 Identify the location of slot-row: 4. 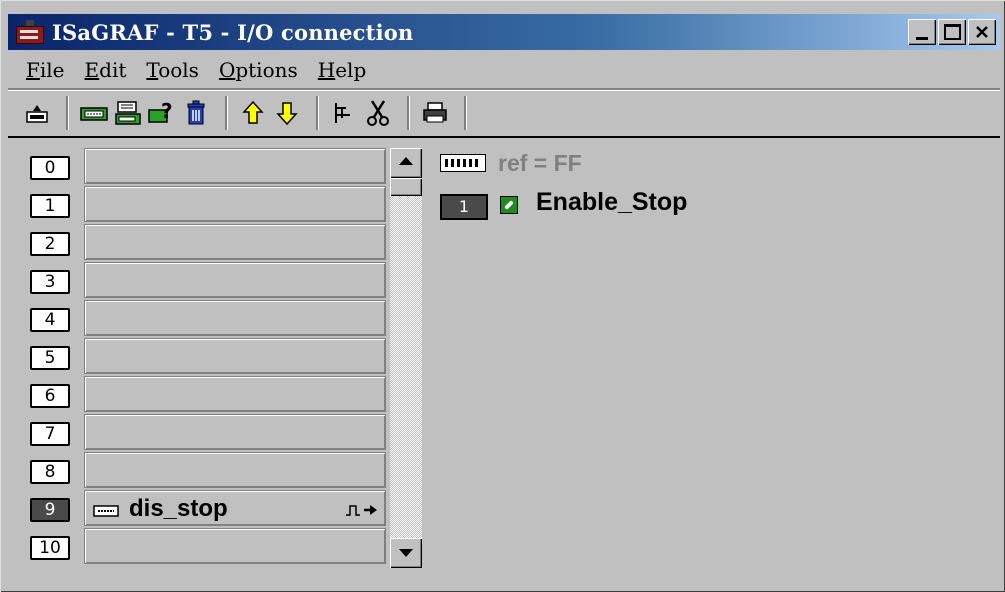
(206, 319).